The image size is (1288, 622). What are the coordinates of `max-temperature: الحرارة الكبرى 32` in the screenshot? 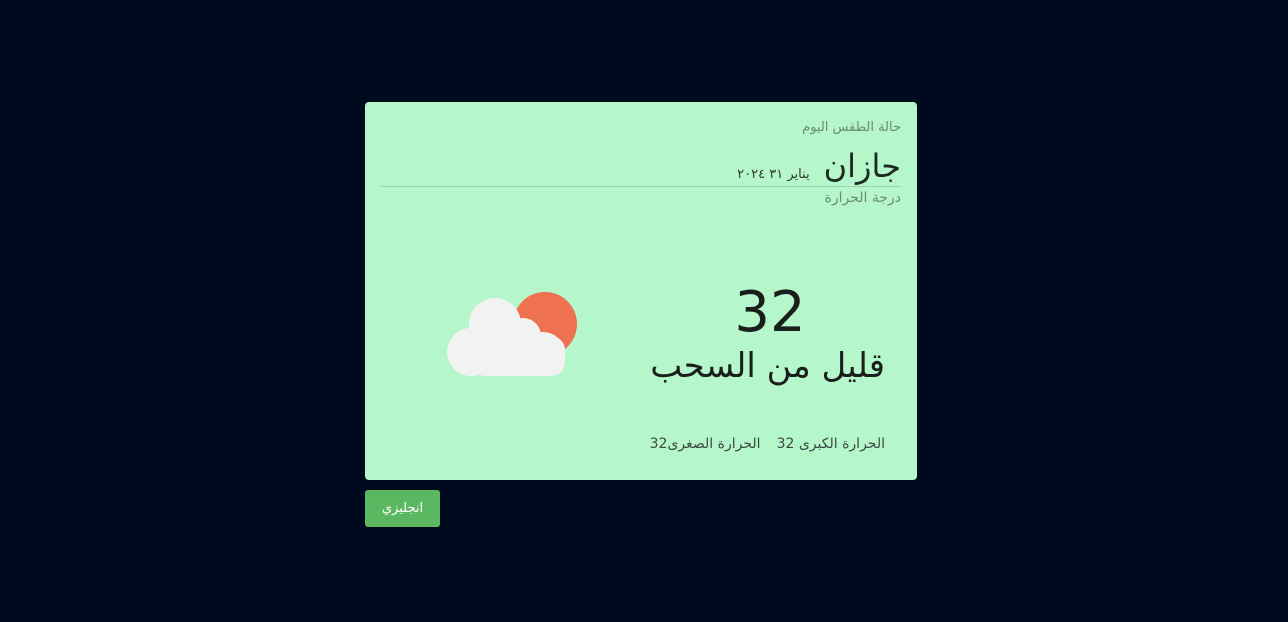 It's located at (830, 444).